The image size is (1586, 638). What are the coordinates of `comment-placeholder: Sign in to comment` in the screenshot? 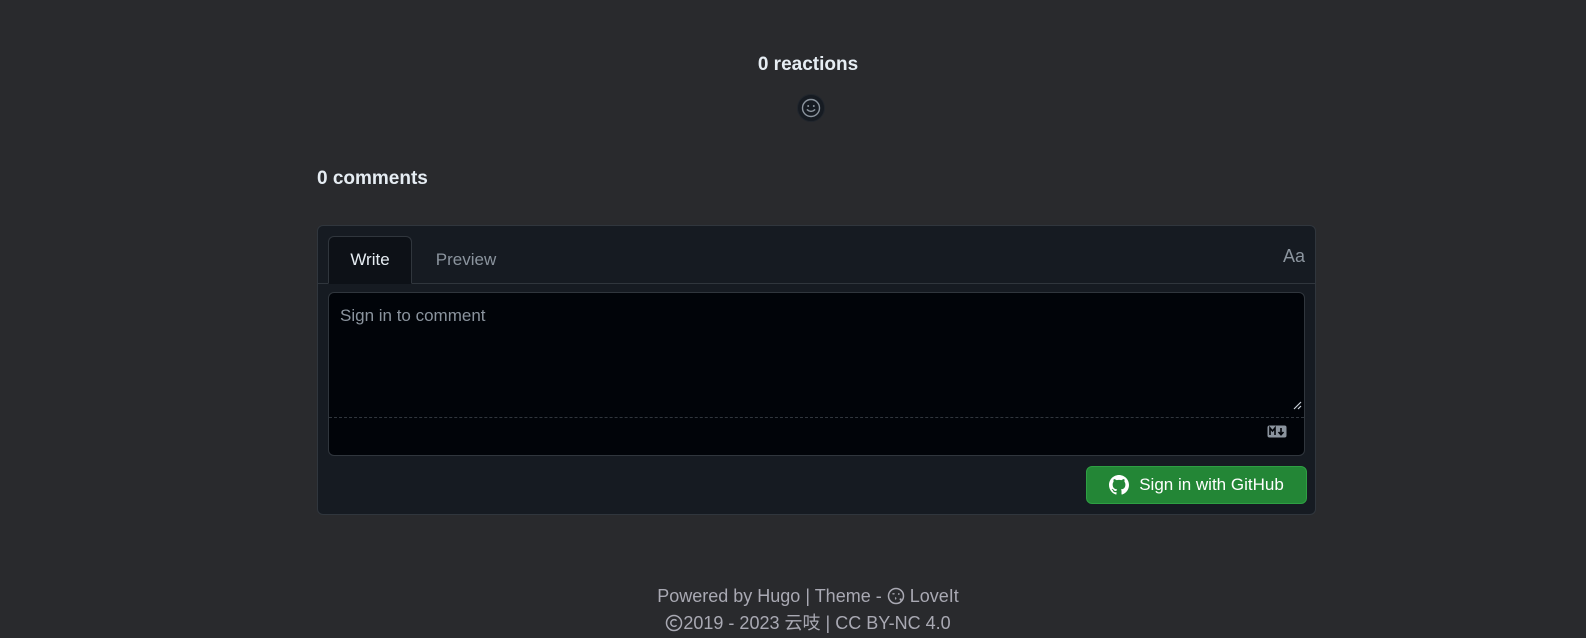 It's located at (413, 315).